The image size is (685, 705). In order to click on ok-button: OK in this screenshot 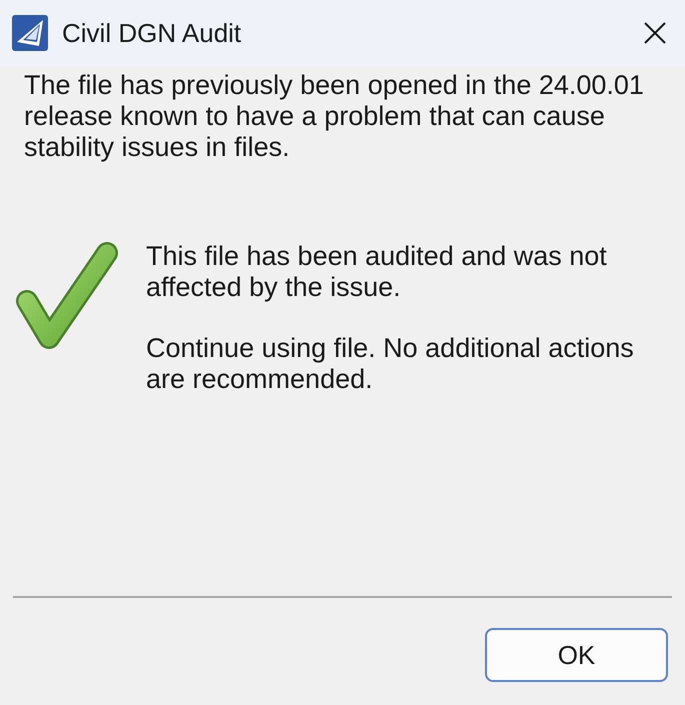, I will do `click(576, 655)`.